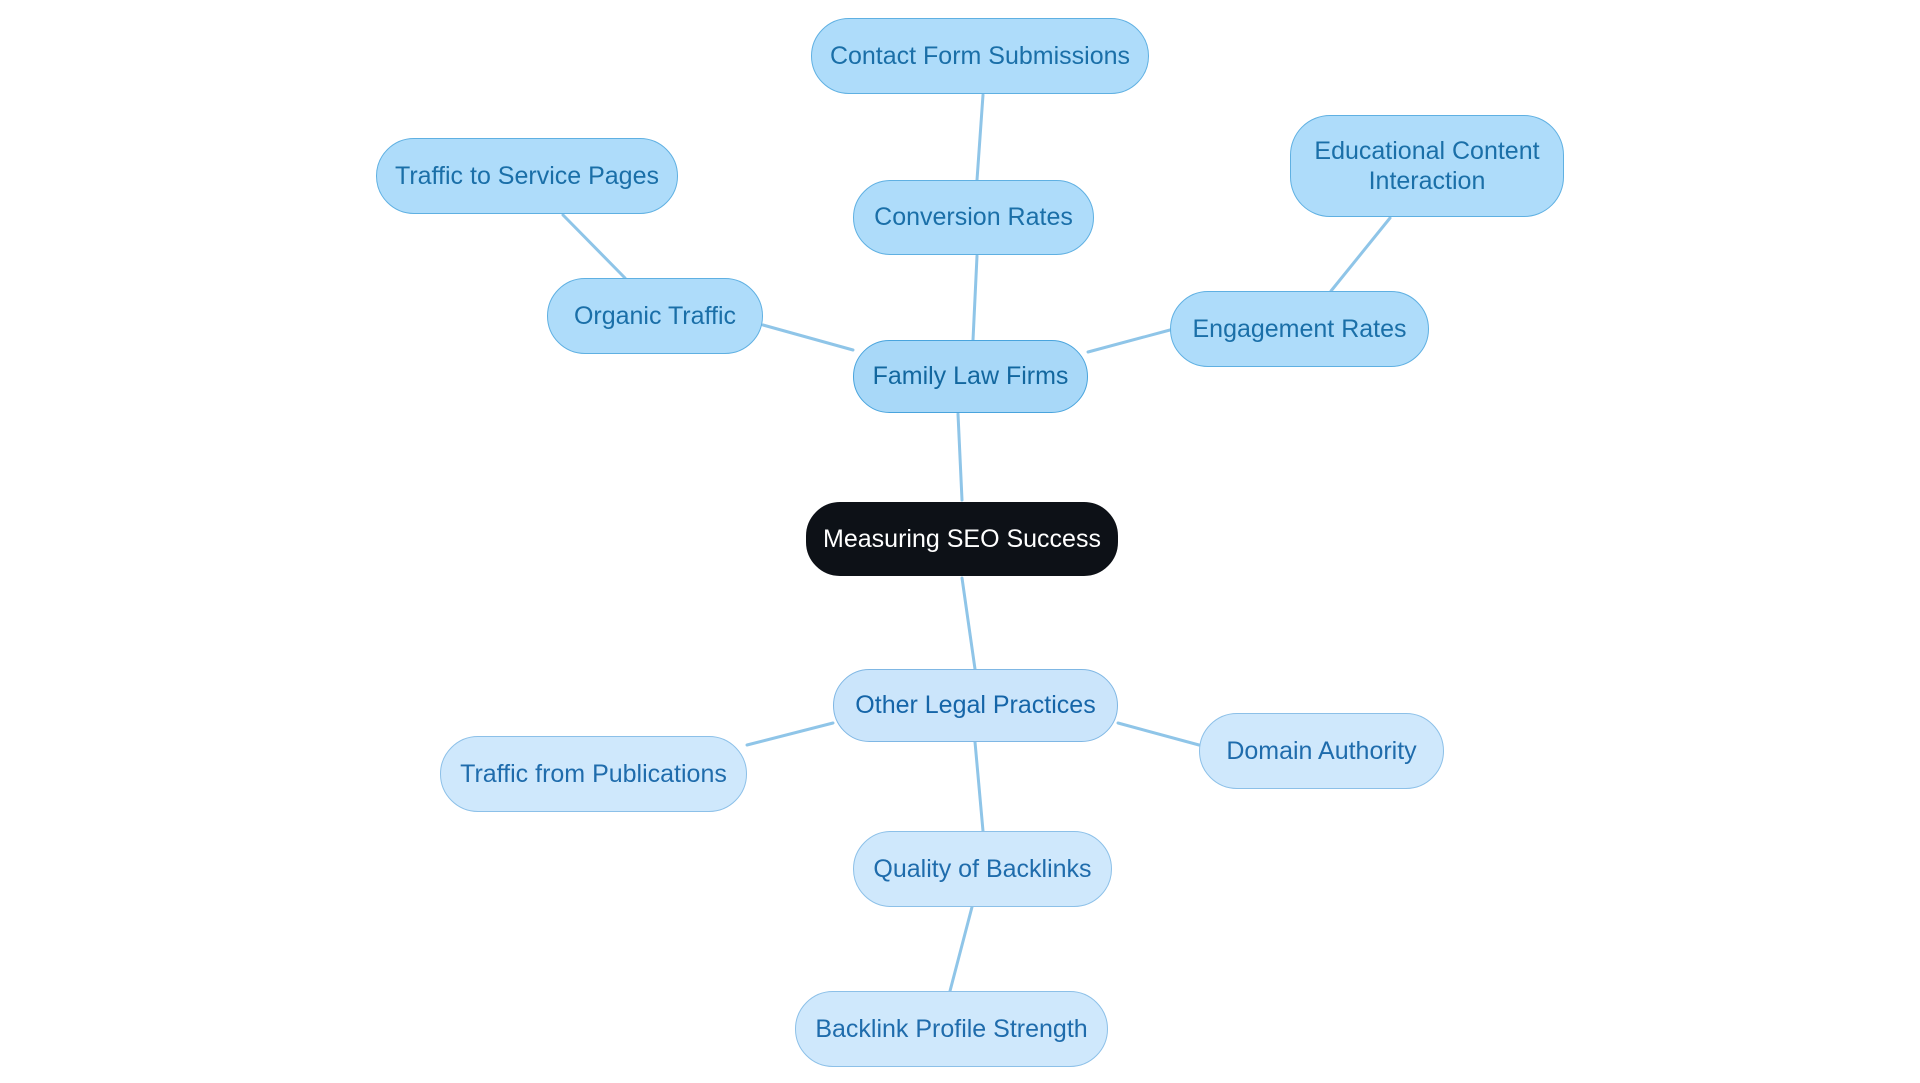  What do you see at coordinates (975, 705) in the screenshot?
I see `mindmap-node-other-legal-practices: Other Legal Practices` at bounding box center [975, 705].